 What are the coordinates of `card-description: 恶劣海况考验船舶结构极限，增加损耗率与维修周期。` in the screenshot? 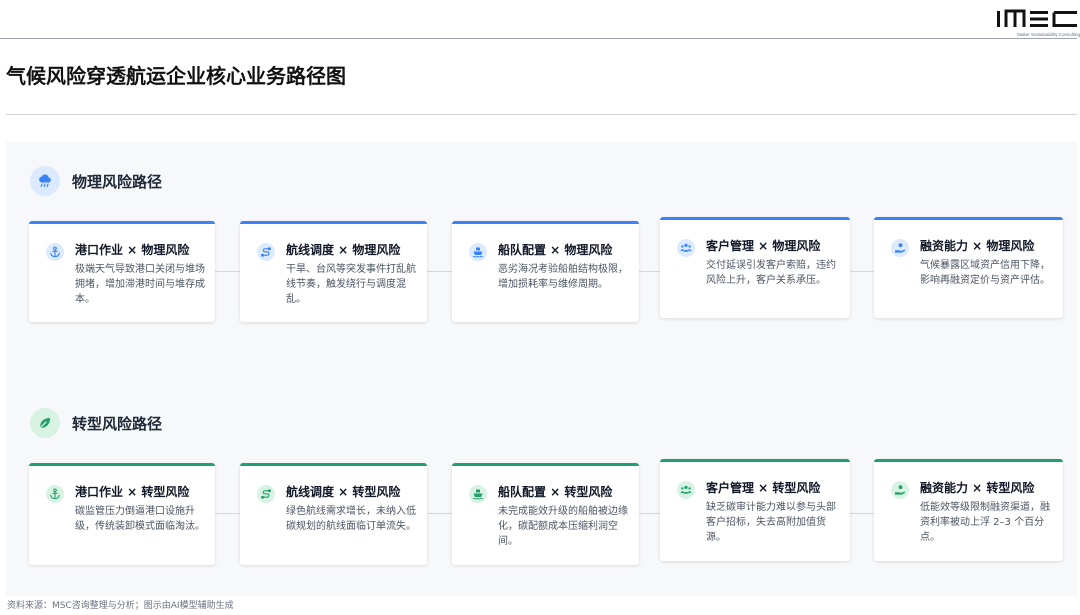 It's located at (563, 277).